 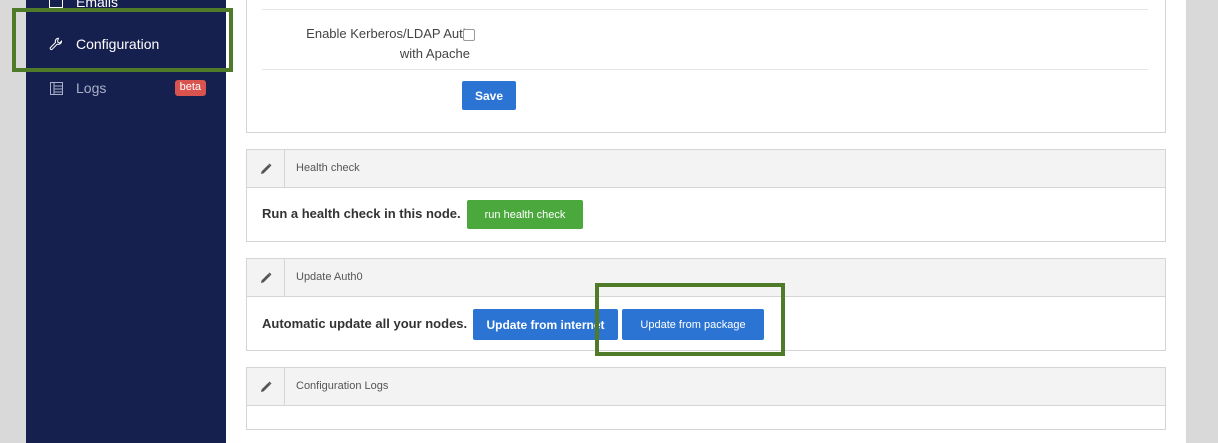 What do you see at coordinates (388, 44) in the screenshot?
I see `kerberos-label: Enable Kerberos/LDAP Auth with Apache` at bounding box center [388, 44].